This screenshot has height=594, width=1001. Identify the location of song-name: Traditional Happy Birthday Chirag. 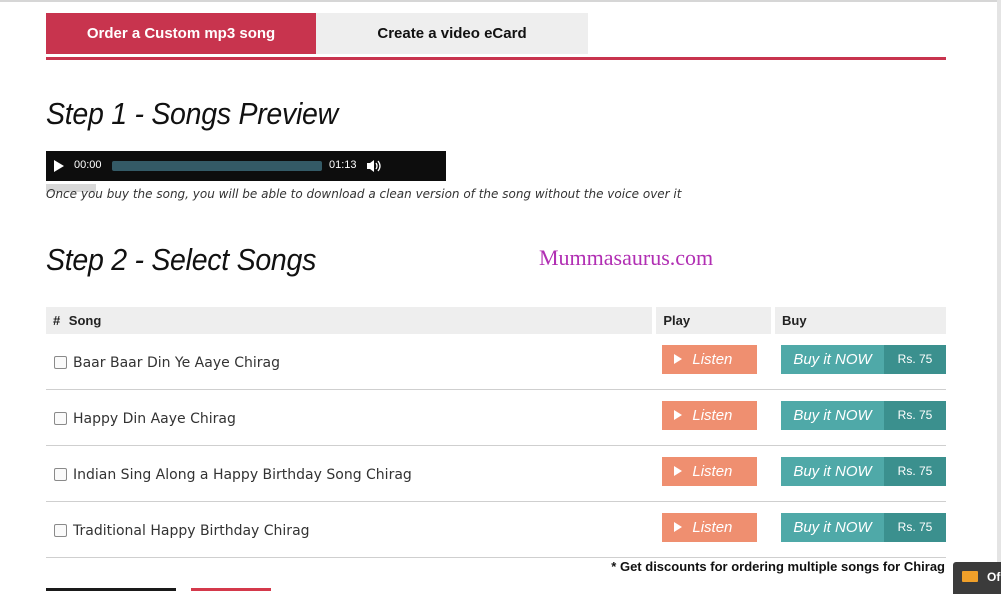
(191, 530).